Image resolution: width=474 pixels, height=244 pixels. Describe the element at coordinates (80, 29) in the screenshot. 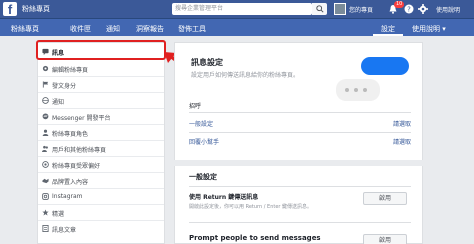

I see `nav-item-inbox: 收件匣` at that location.